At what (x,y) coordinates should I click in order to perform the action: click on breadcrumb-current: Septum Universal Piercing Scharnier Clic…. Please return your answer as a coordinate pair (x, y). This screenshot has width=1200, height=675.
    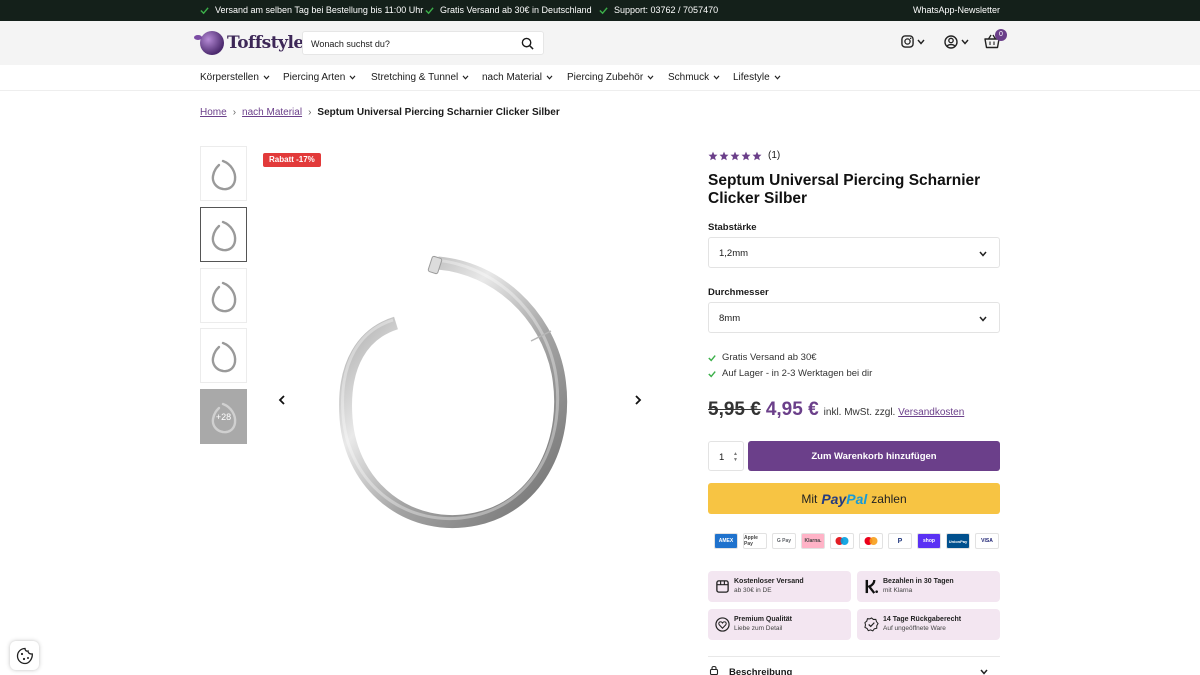
    Looking at the image, I should click on (438, 112).